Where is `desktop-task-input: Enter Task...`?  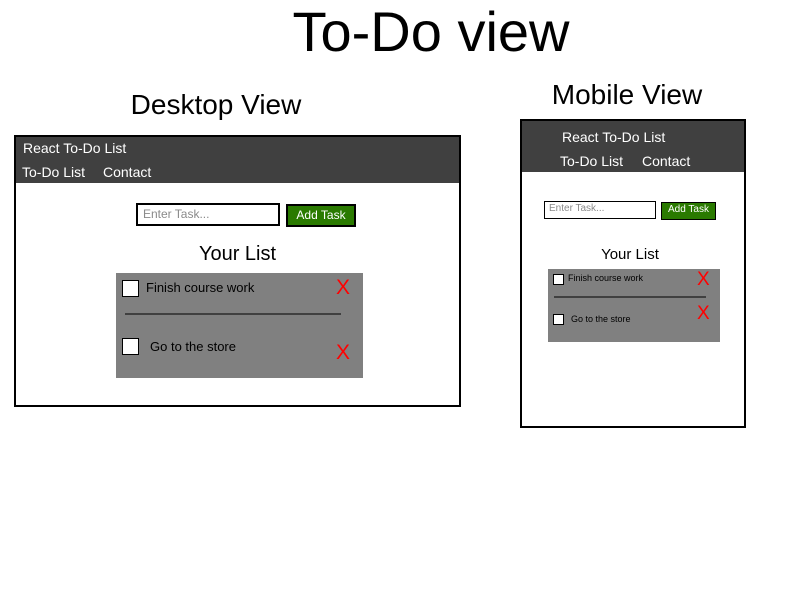
desktop-task-input: Enter Task... is located at coordinates (208, 214).